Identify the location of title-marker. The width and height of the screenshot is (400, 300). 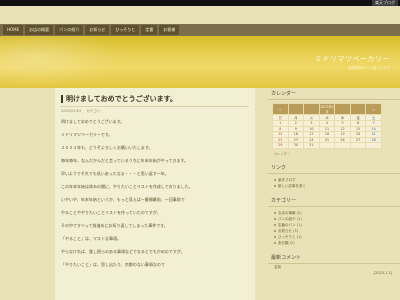
(62, 99).